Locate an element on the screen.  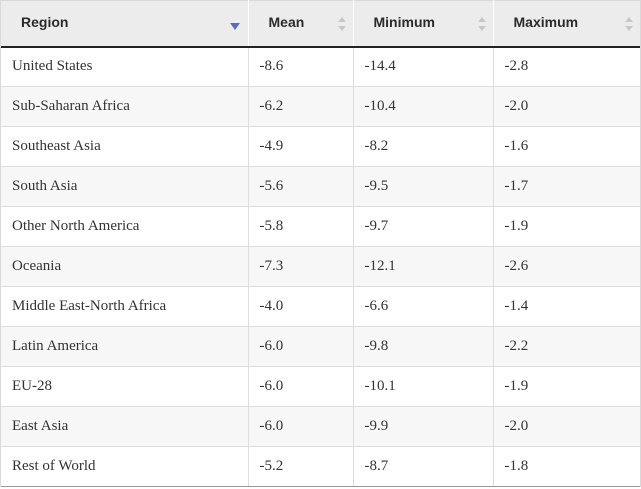
cell-region: Southeast Asia is located at coordinates (125, 146).